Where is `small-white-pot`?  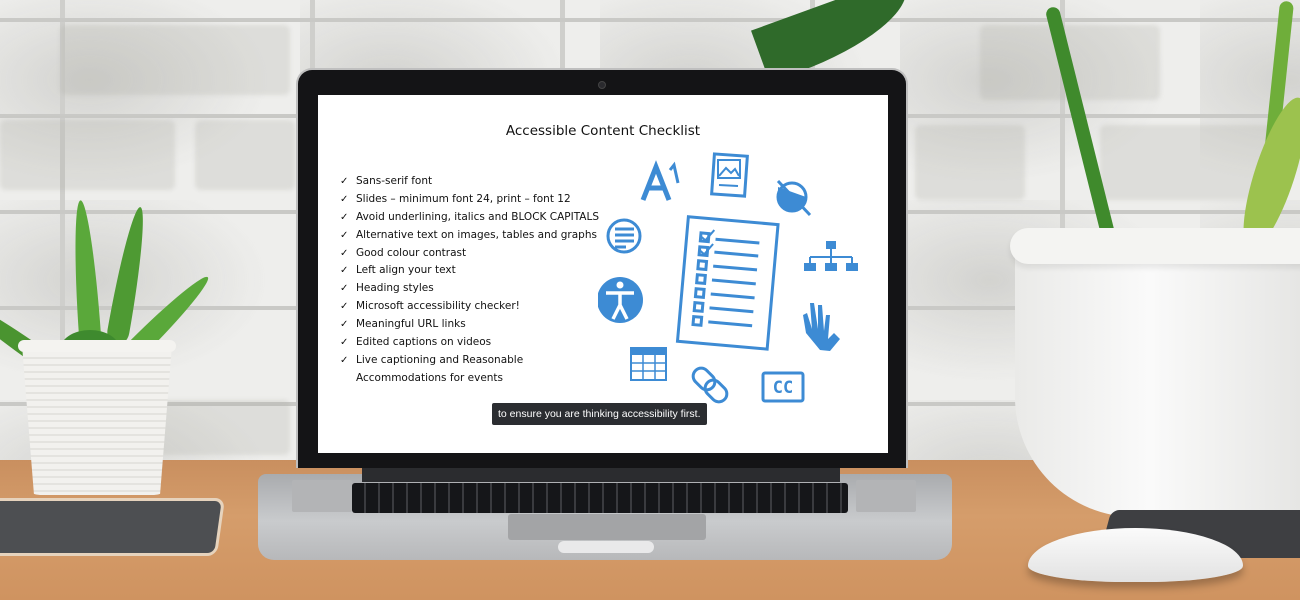 small-white-pot is located at coordinates (97, 420).